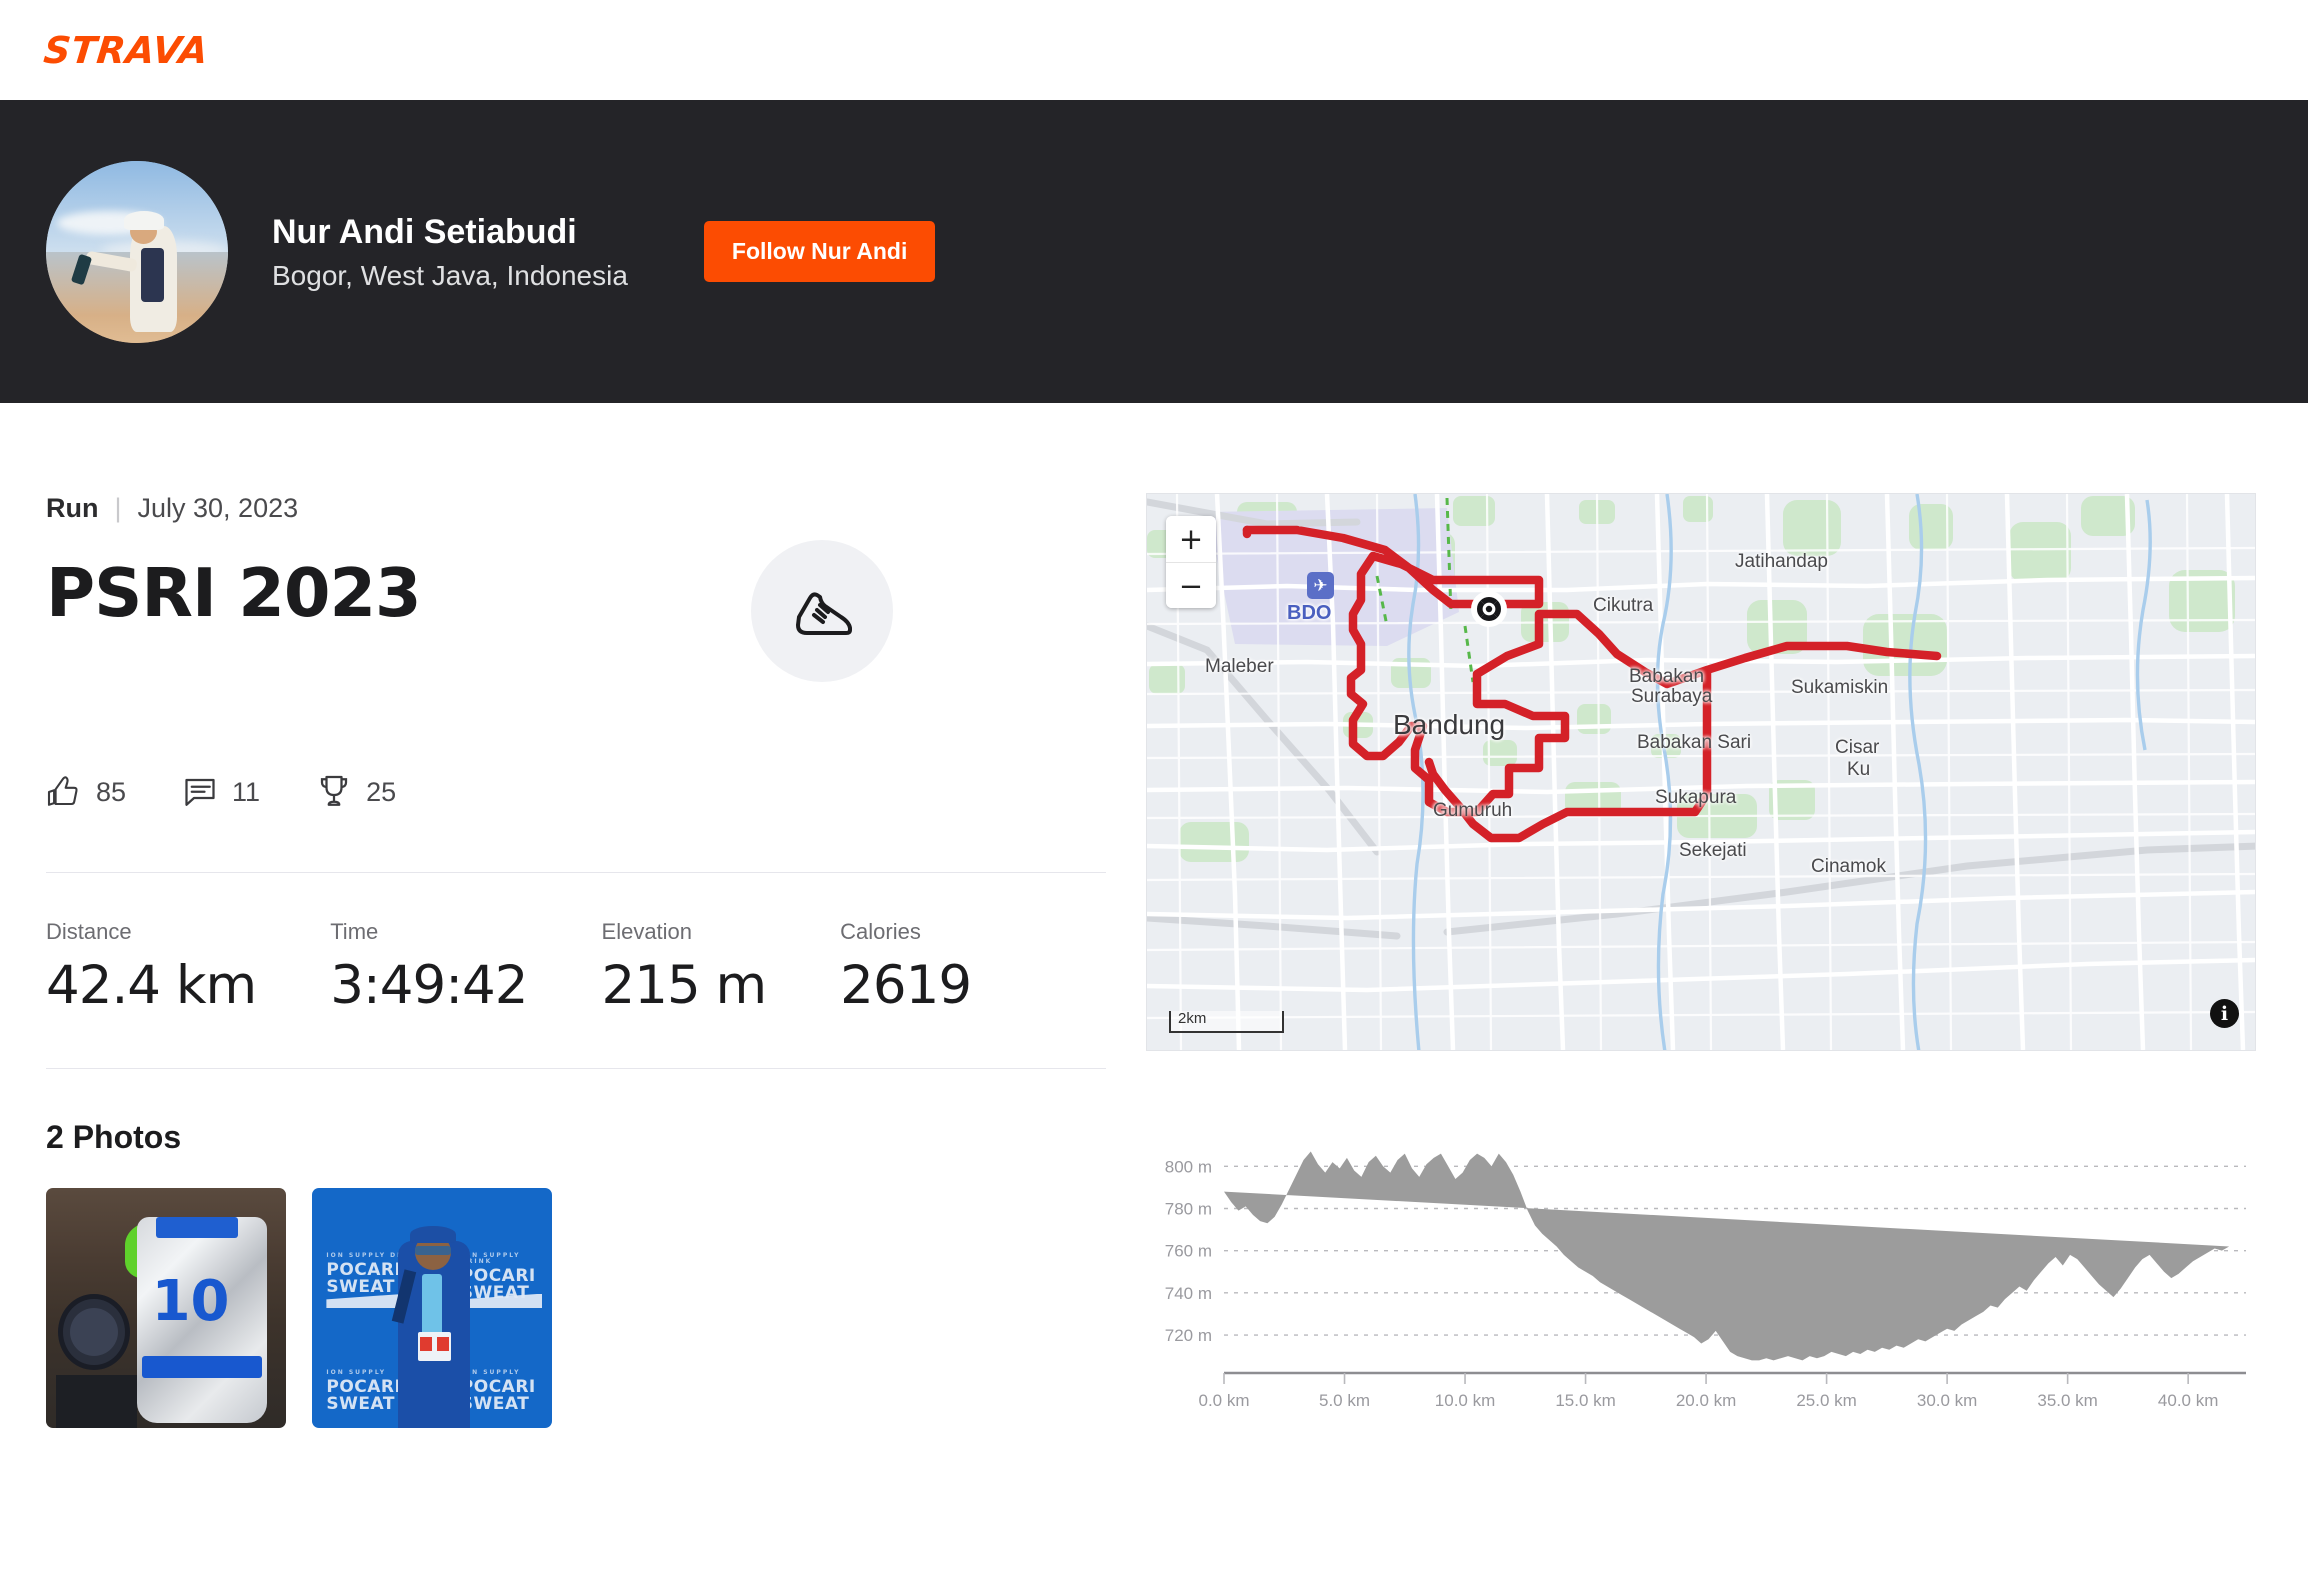 Image resolution: width=2308 pixels, height=1569 pixels. I want to click on zoom-out-button: −, so click(1191, 585).